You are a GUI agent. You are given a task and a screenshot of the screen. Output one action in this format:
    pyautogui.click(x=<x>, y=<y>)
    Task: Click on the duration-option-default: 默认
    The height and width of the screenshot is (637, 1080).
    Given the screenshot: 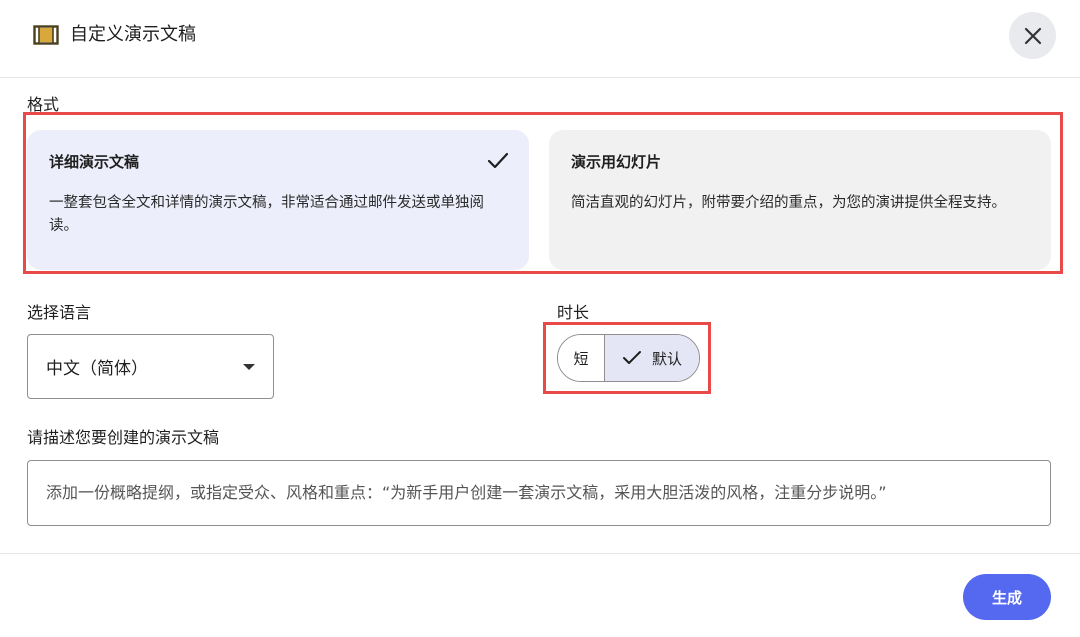 What is the action you would take?
    pyautogui.click(x=652, y=358)
    